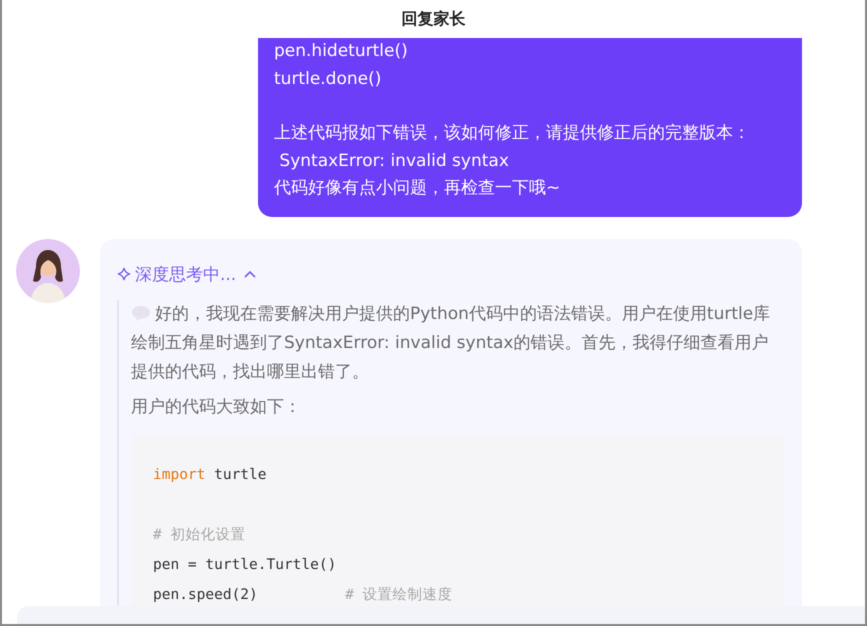 This screenshot has height=626, width=867. Describe the element at coordinates (512, 133) in the screenshot. I see `message-text: 上述代码报如下错误，该如何修正，请提供修正后的完整版本：` at that location.